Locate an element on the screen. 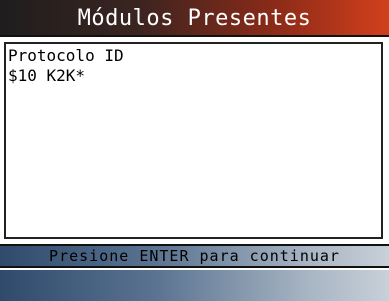 The image size is (389, 301). function-key-bar is located at coordinates (194, 285).